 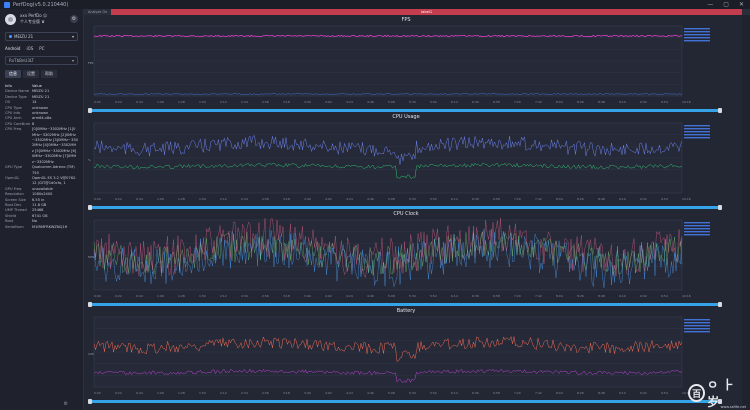 I want to click on app-select-label: RxTbBnU3LT, so click(x=22, y=60).